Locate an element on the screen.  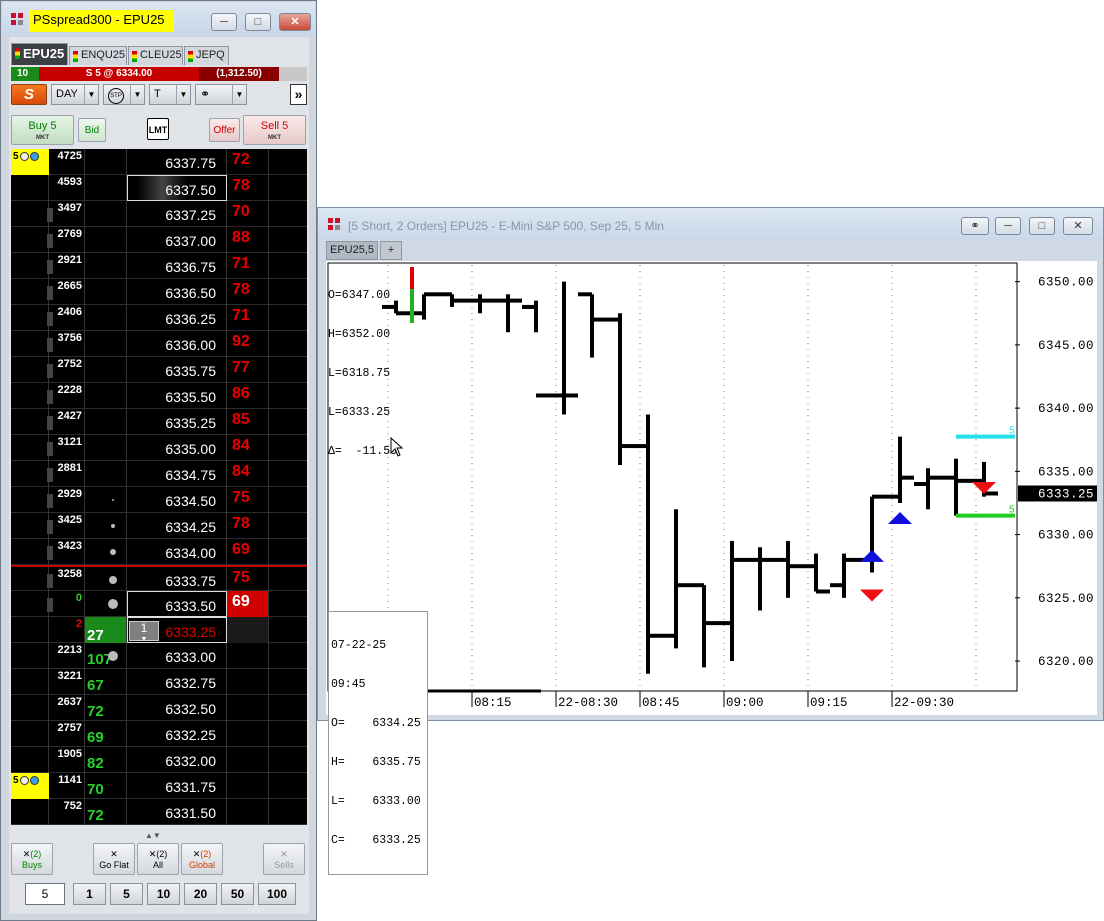
tab-jepq: JEPQ is located at coordinates (206, 55).